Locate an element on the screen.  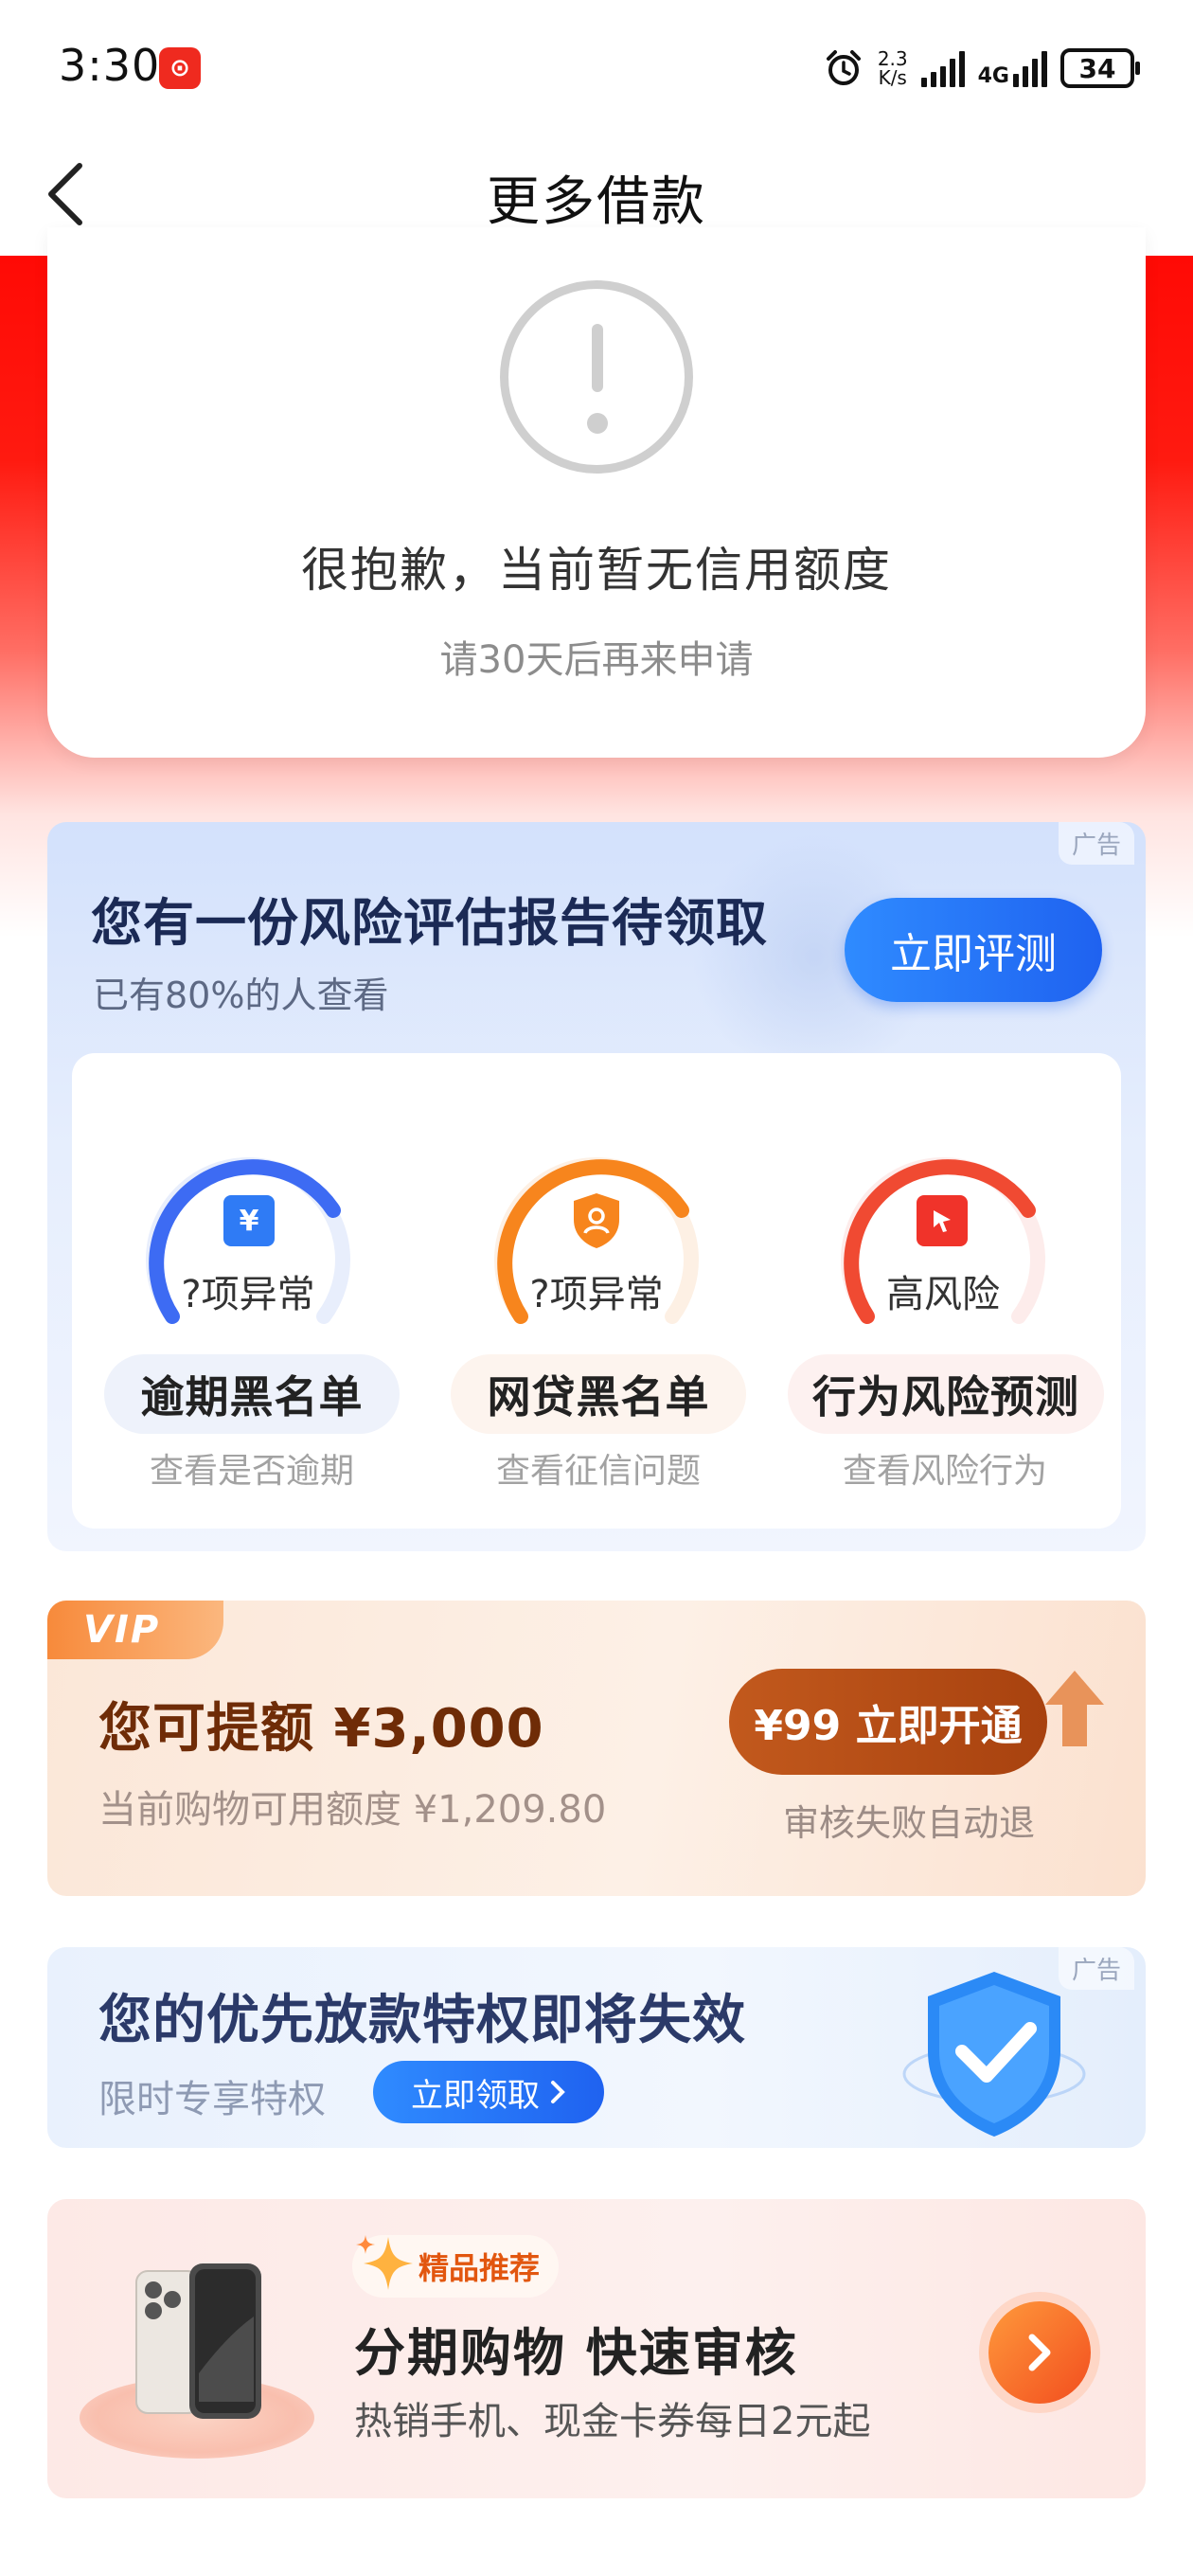
yen-icon: ¥ is located at coordinates (249, 1220).